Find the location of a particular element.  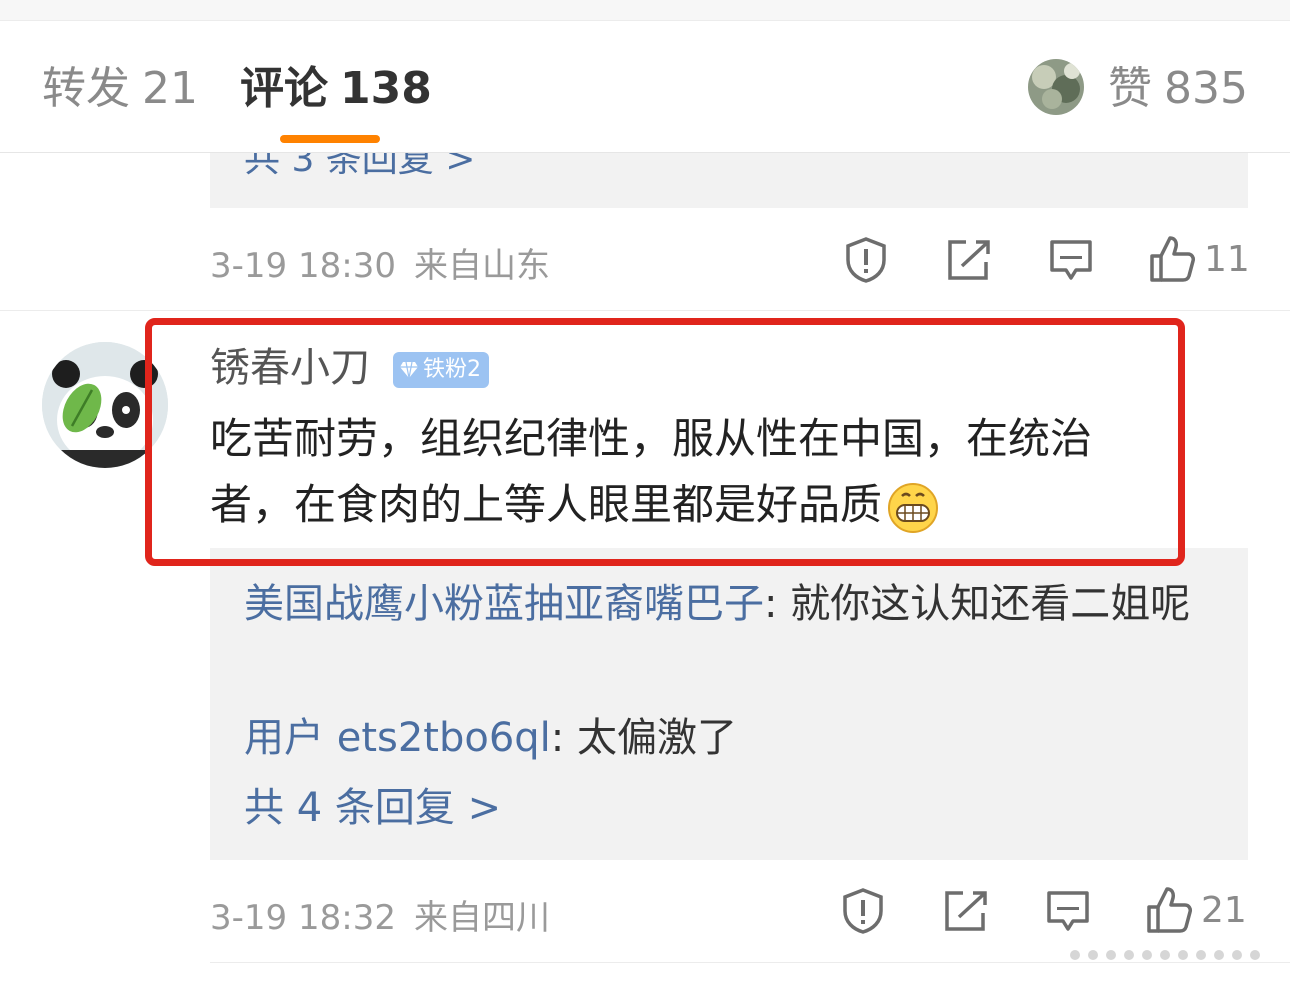

reply-item: 美国战鹰小粉蓝抽亚裔嘴巴子: 就你这认知还看二姐呢 is located at coordinates (734, 604).